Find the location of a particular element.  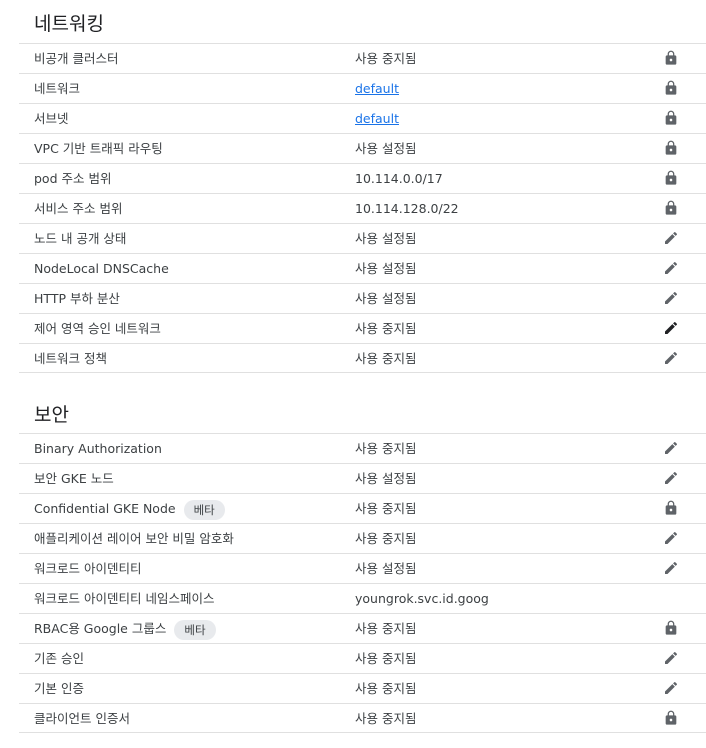

row-label: 기존 승인 is located at coordinates (59, 658).